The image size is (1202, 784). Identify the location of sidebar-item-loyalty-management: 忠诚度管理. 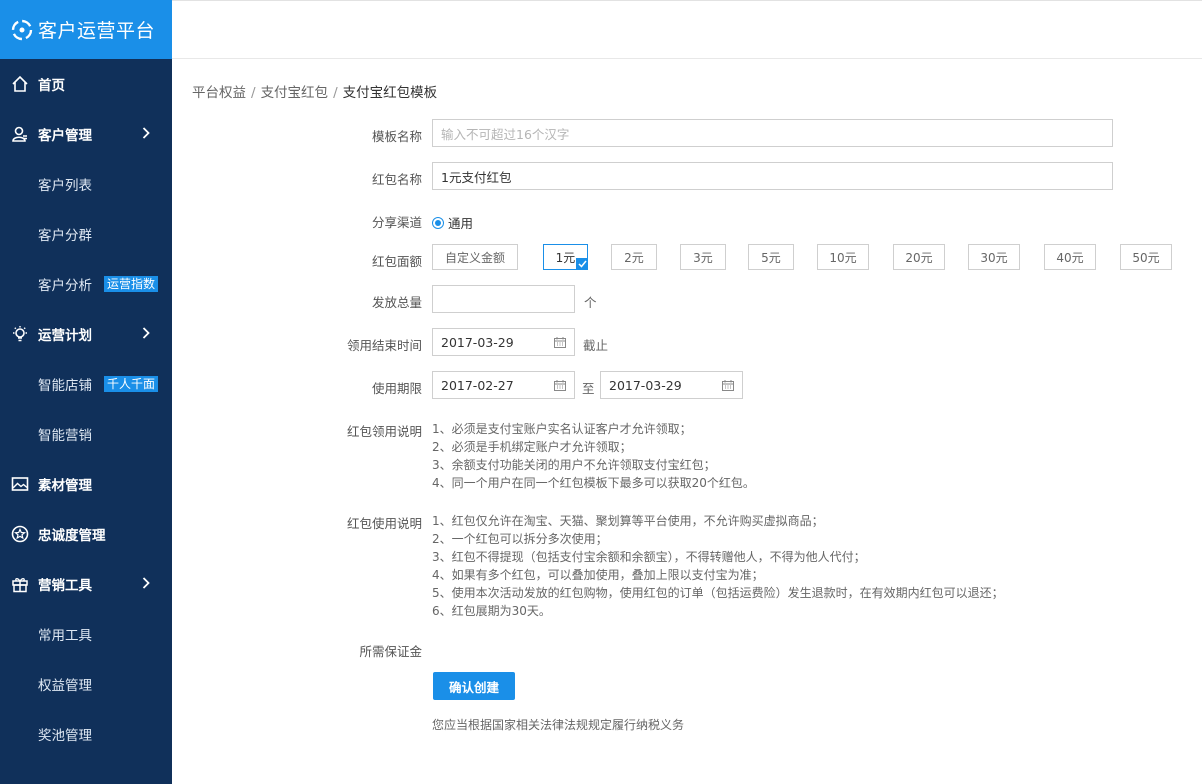
(86, 534).